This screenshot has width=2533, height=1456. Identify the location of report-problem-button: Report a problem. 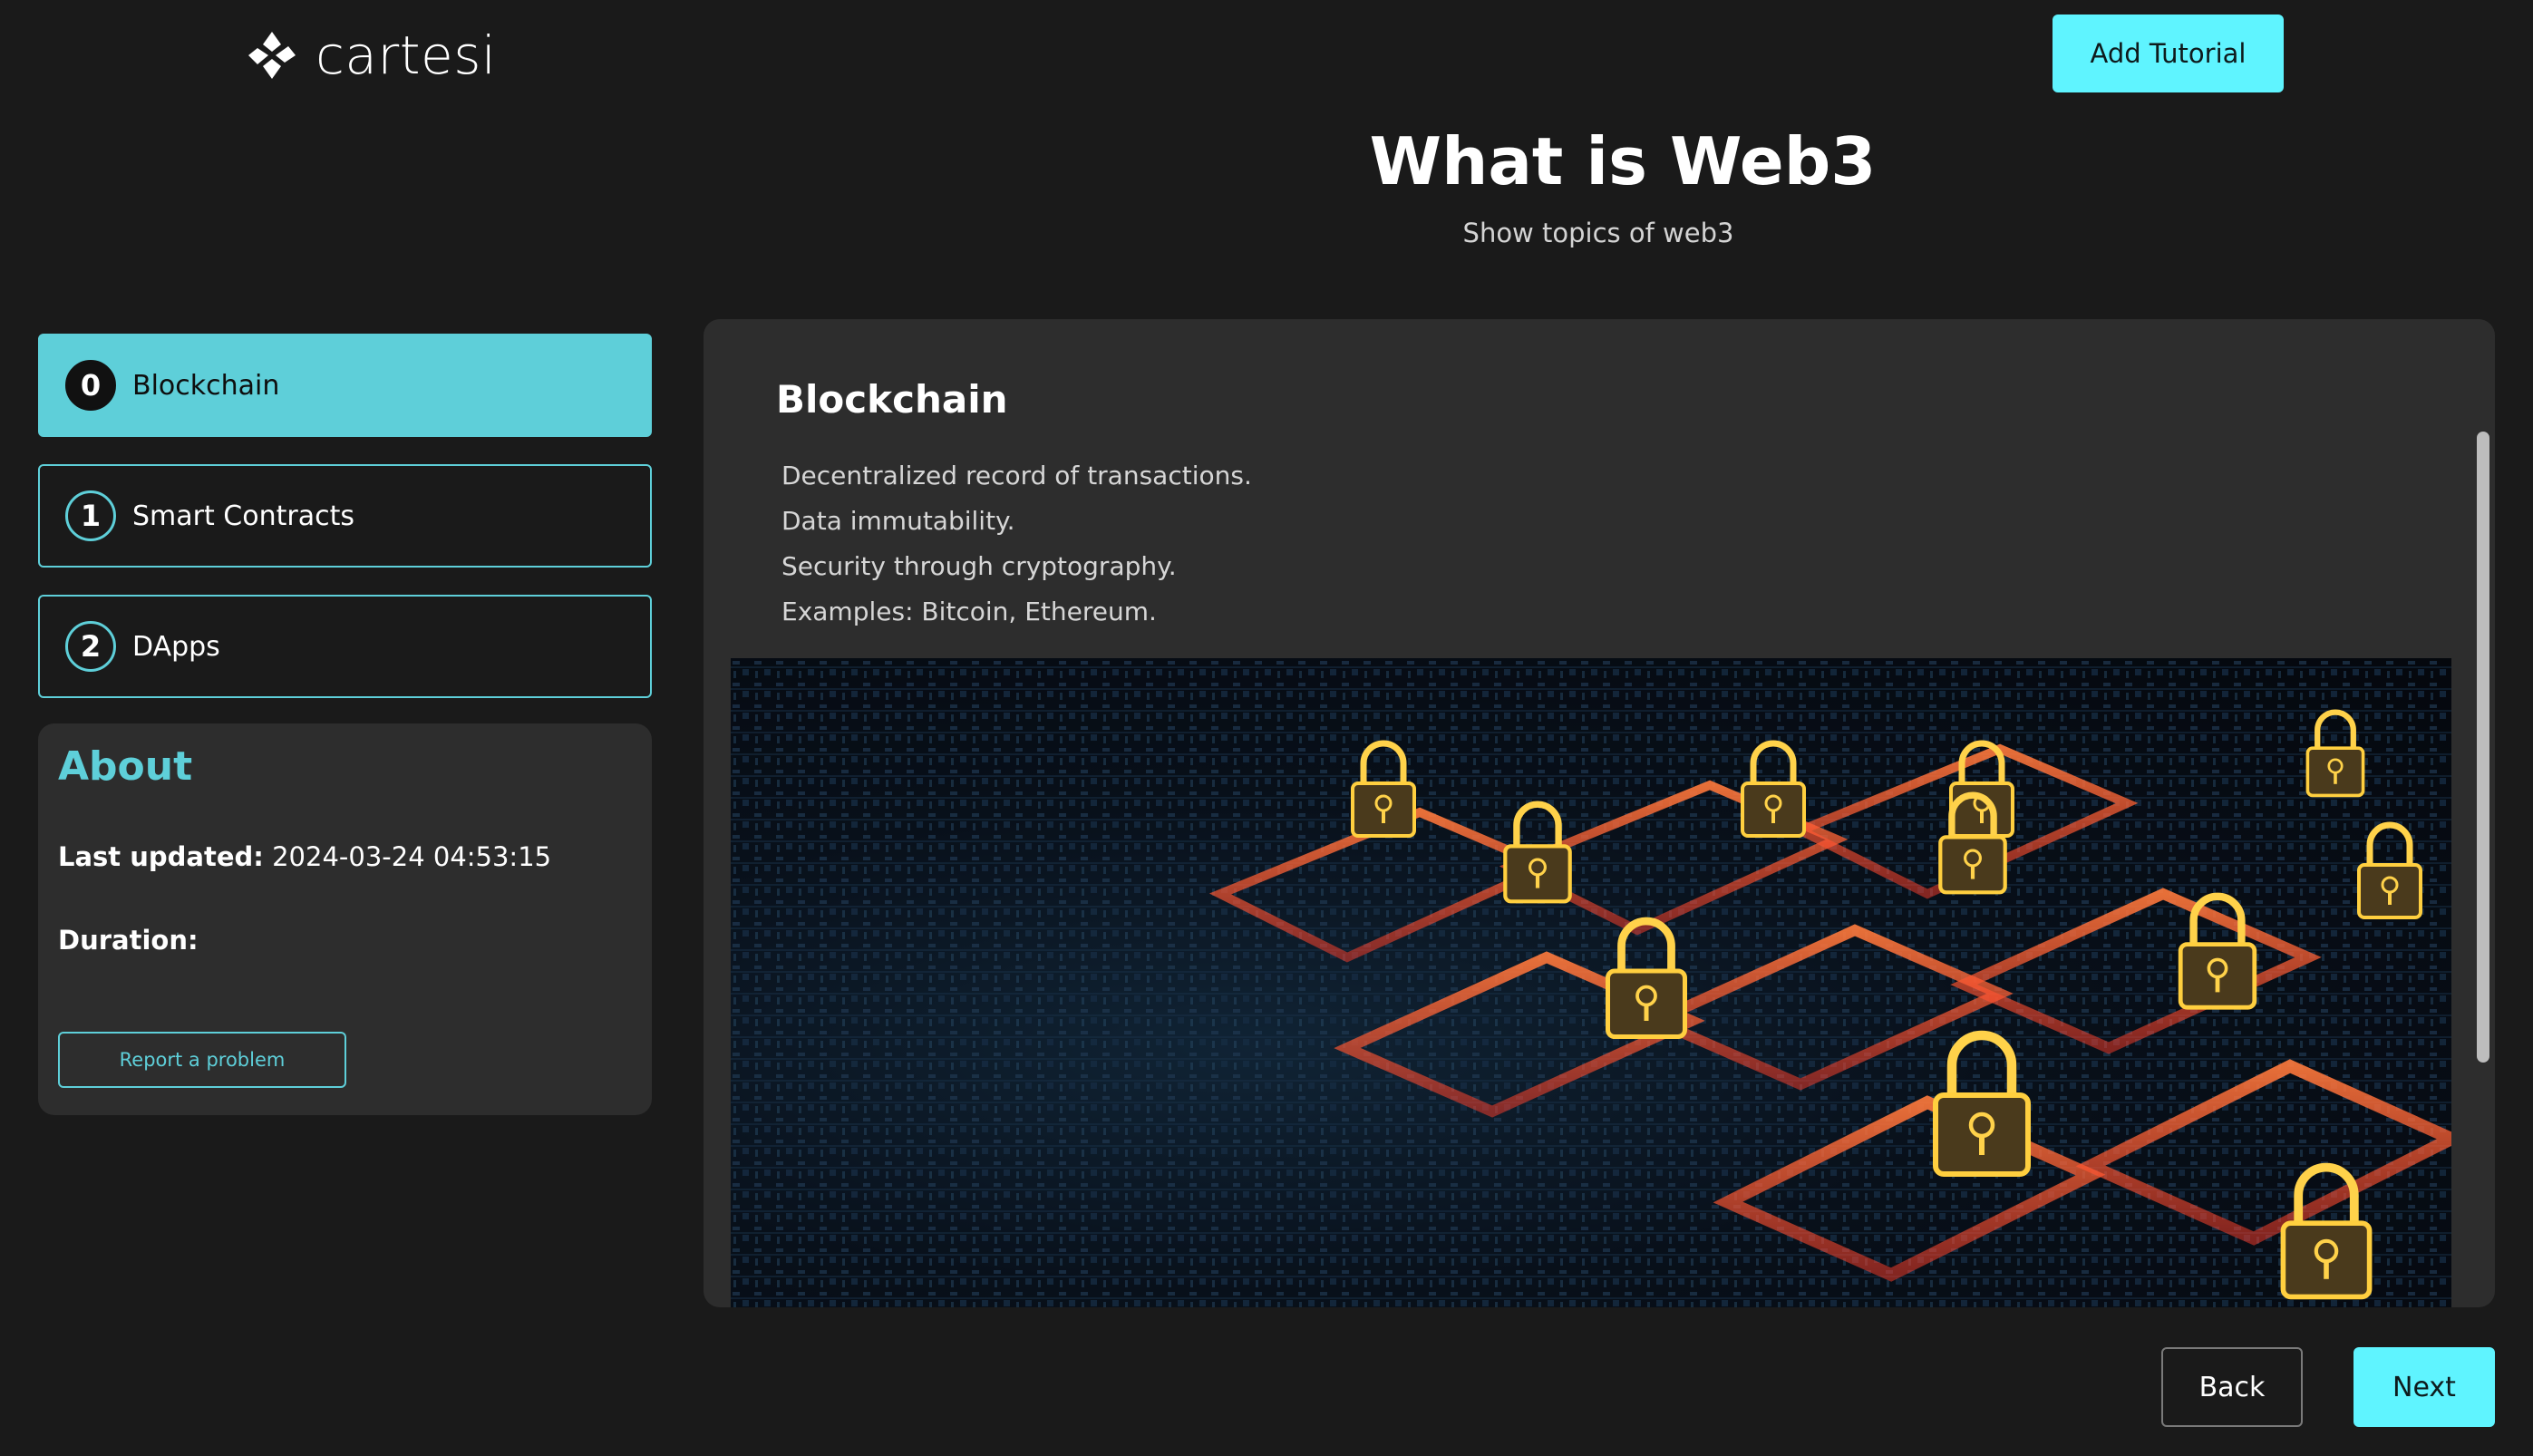
(202, 1060).